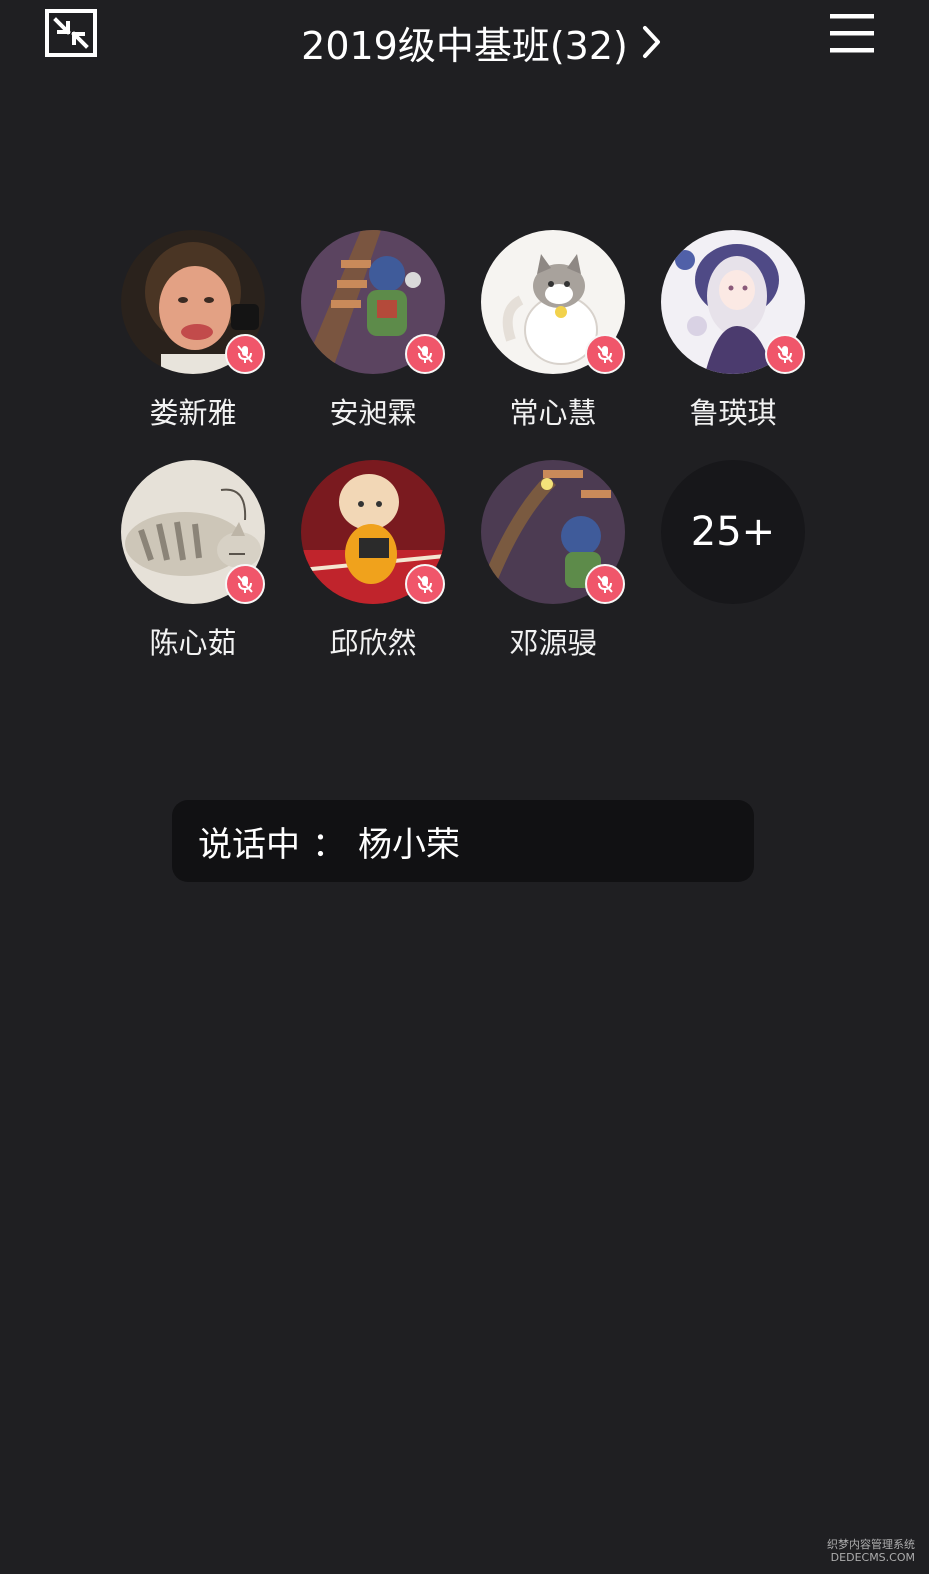 This screenshot has height=1574, width=929. Describe the element at coordinates (553, 643) in the screenshot. I see `participant-name: 邓源骎` at that location.